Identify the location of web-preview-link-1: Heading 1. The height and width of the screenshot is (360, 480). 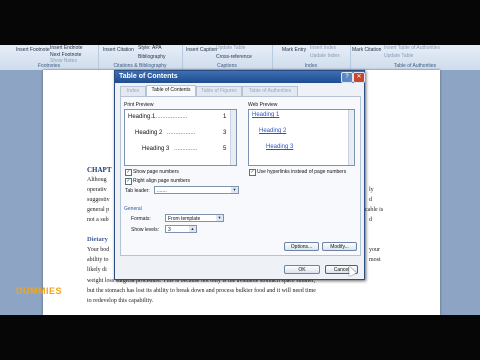
(265, 115).